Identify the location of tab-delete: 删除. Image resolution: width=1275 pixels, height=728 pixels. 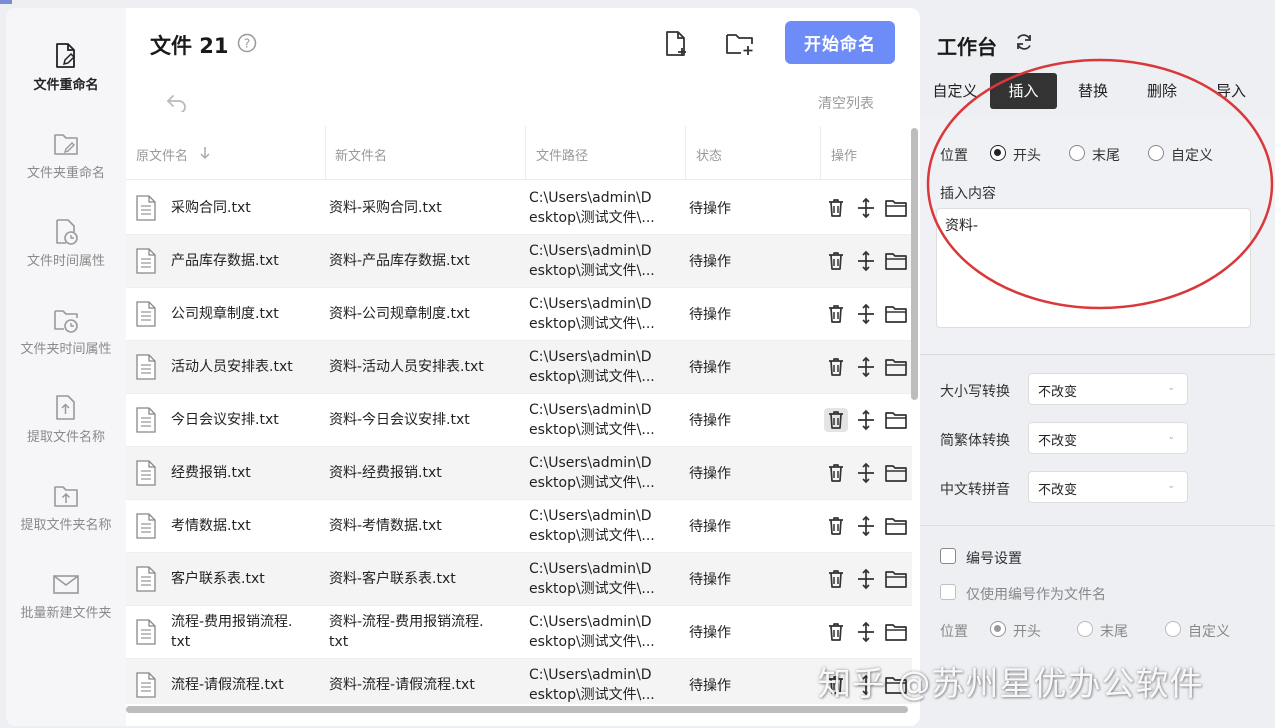
(1162, 91).